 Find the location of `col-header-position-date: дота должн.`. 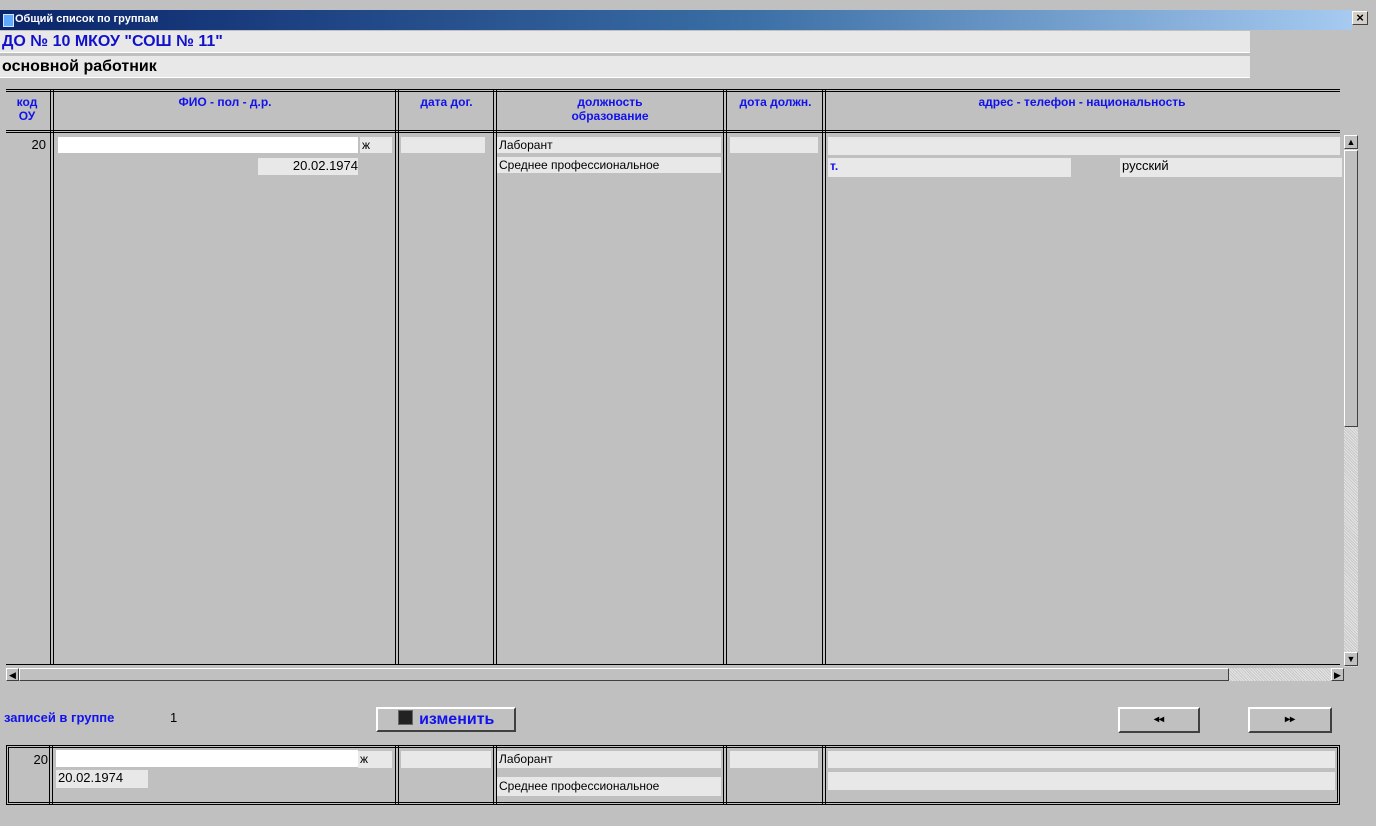

col-header-position-date: дота должн. is located at coordinates (775, 102).